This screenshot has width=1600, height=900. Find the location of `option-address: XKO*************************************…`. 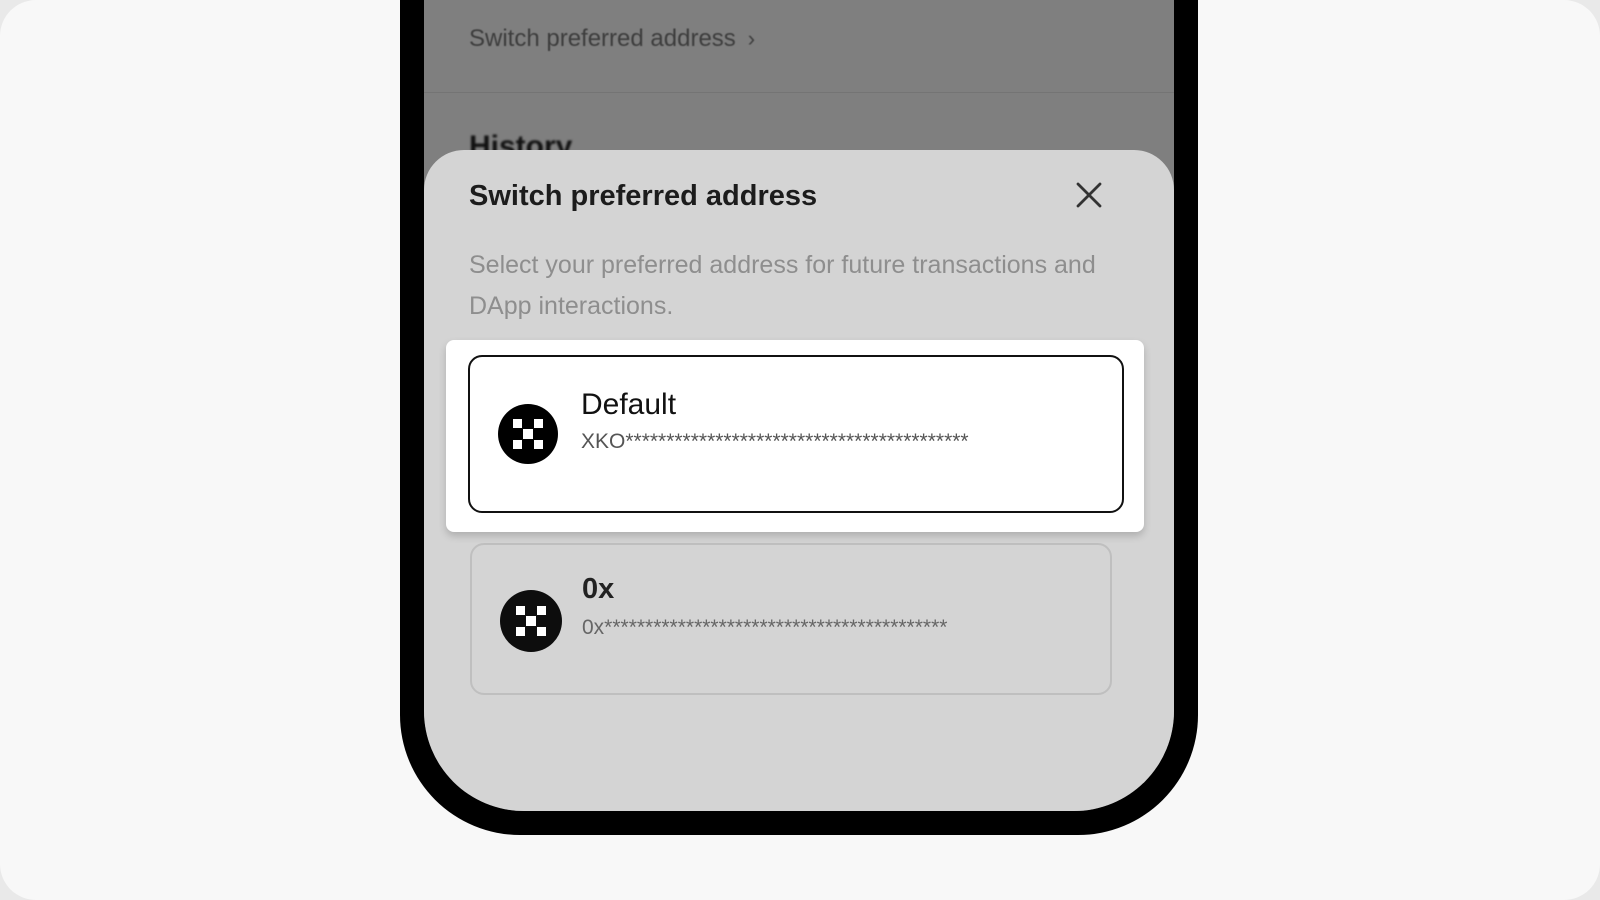

option-address: XKO*************************************… is located at coordinates (775, 441).